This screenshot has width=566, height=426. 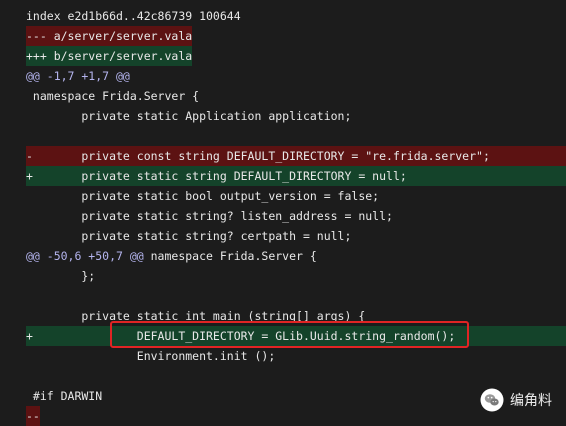 What do you see at coordinates (230, 256) in the screenshot?
I see `hunk-context: namespace Frida.Server {` at bounding box center [230, 256].